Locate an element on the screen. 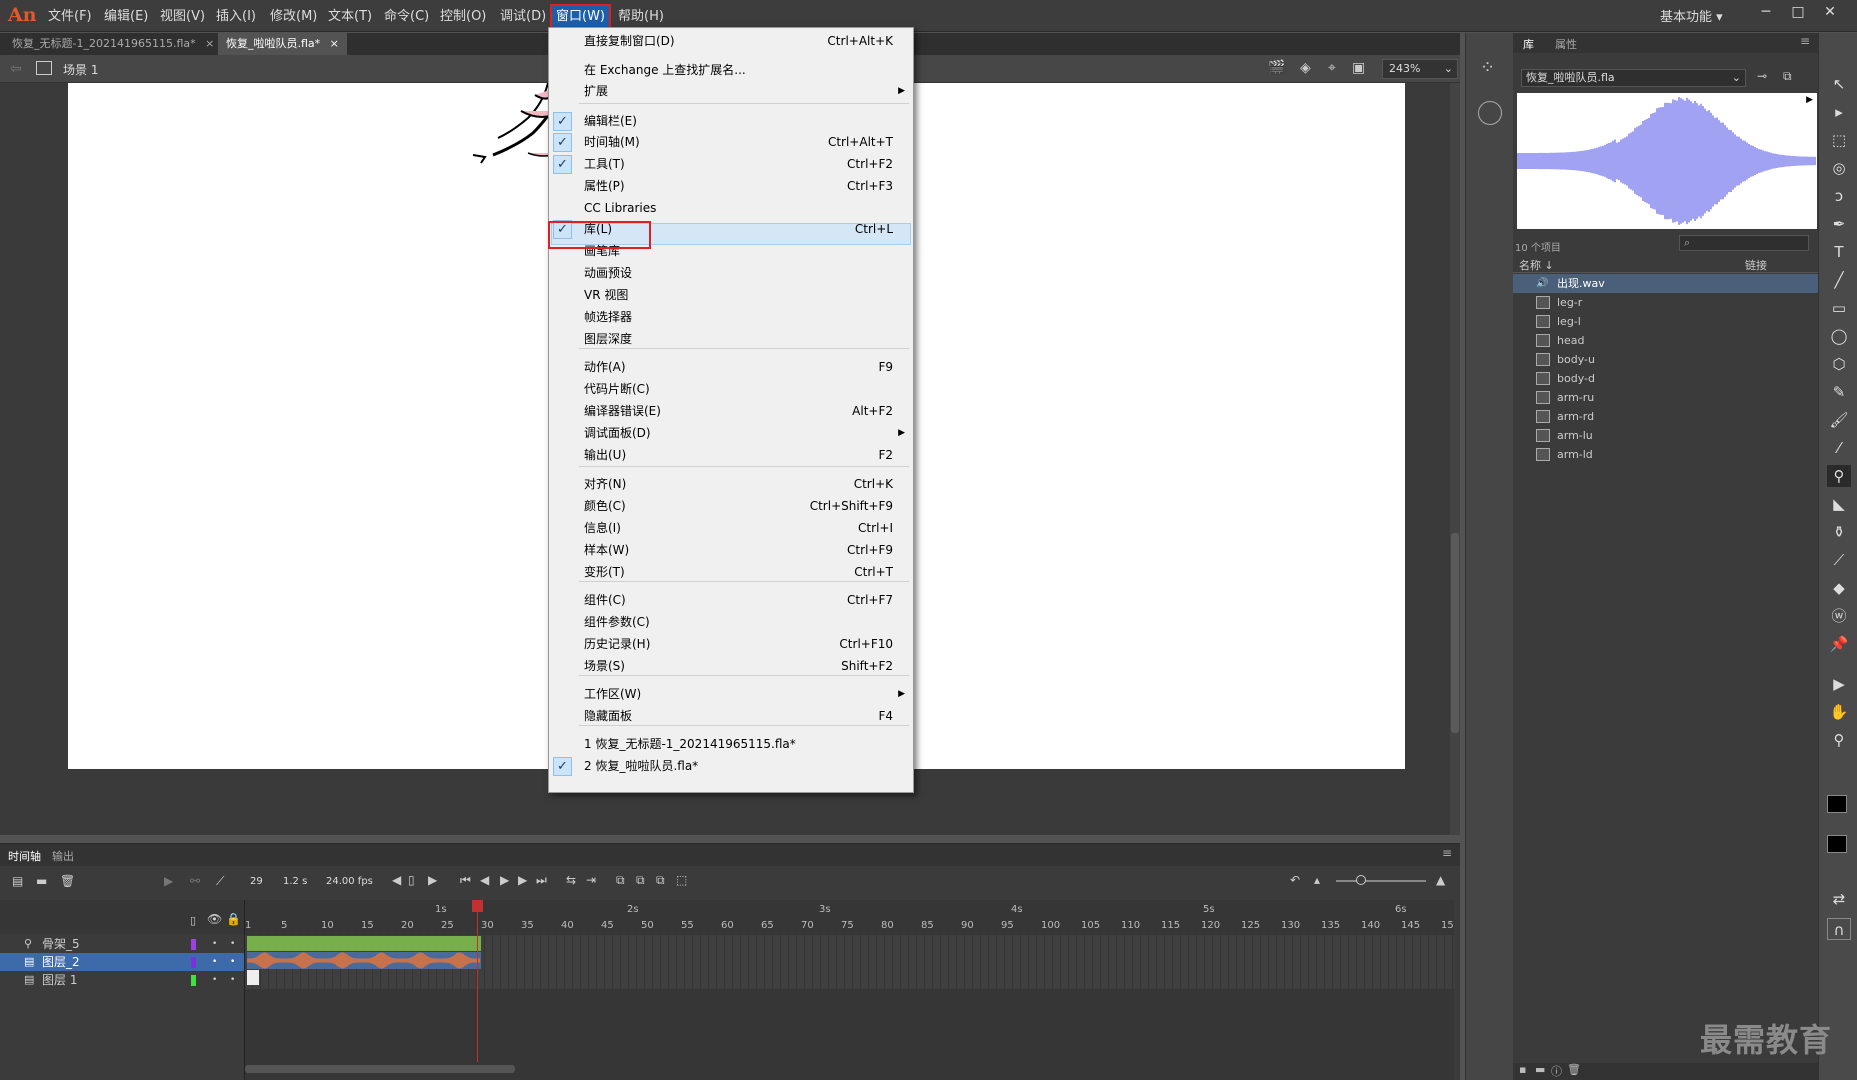 Image resolution: width=1857 pixels, height=1080 pixels. back-arrow-icon: ⇦ is located at coordinates (16, 69).